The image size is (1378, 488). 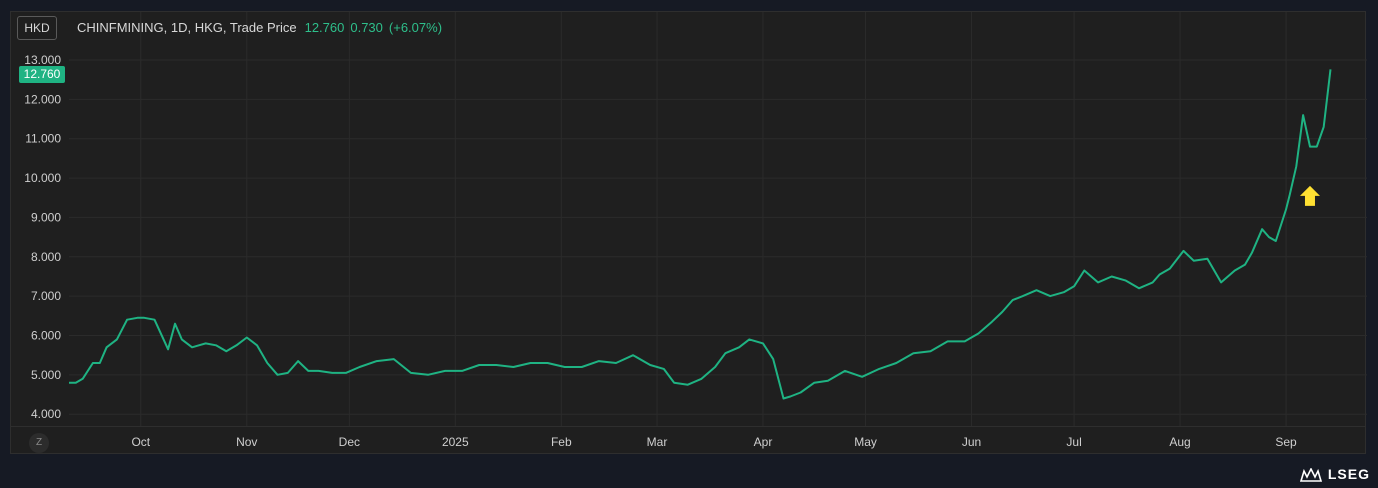 I want to click on x-tick-label: 2025, so click(x=455, y=442).